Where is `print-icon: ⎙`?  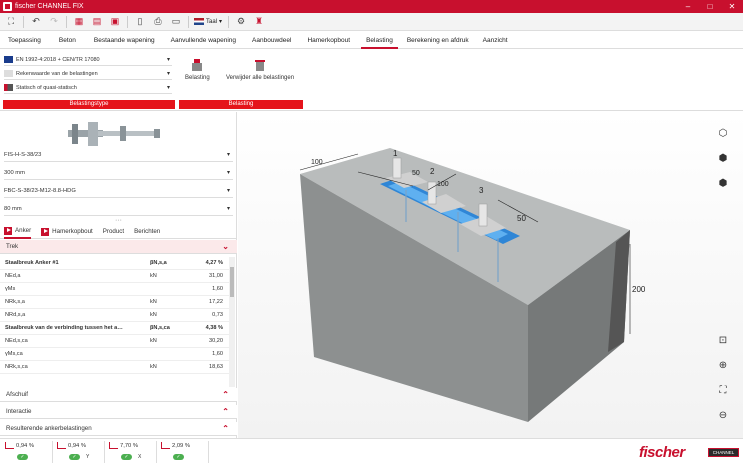
print-icon: ⎙ is located at coordinates (158, 22).